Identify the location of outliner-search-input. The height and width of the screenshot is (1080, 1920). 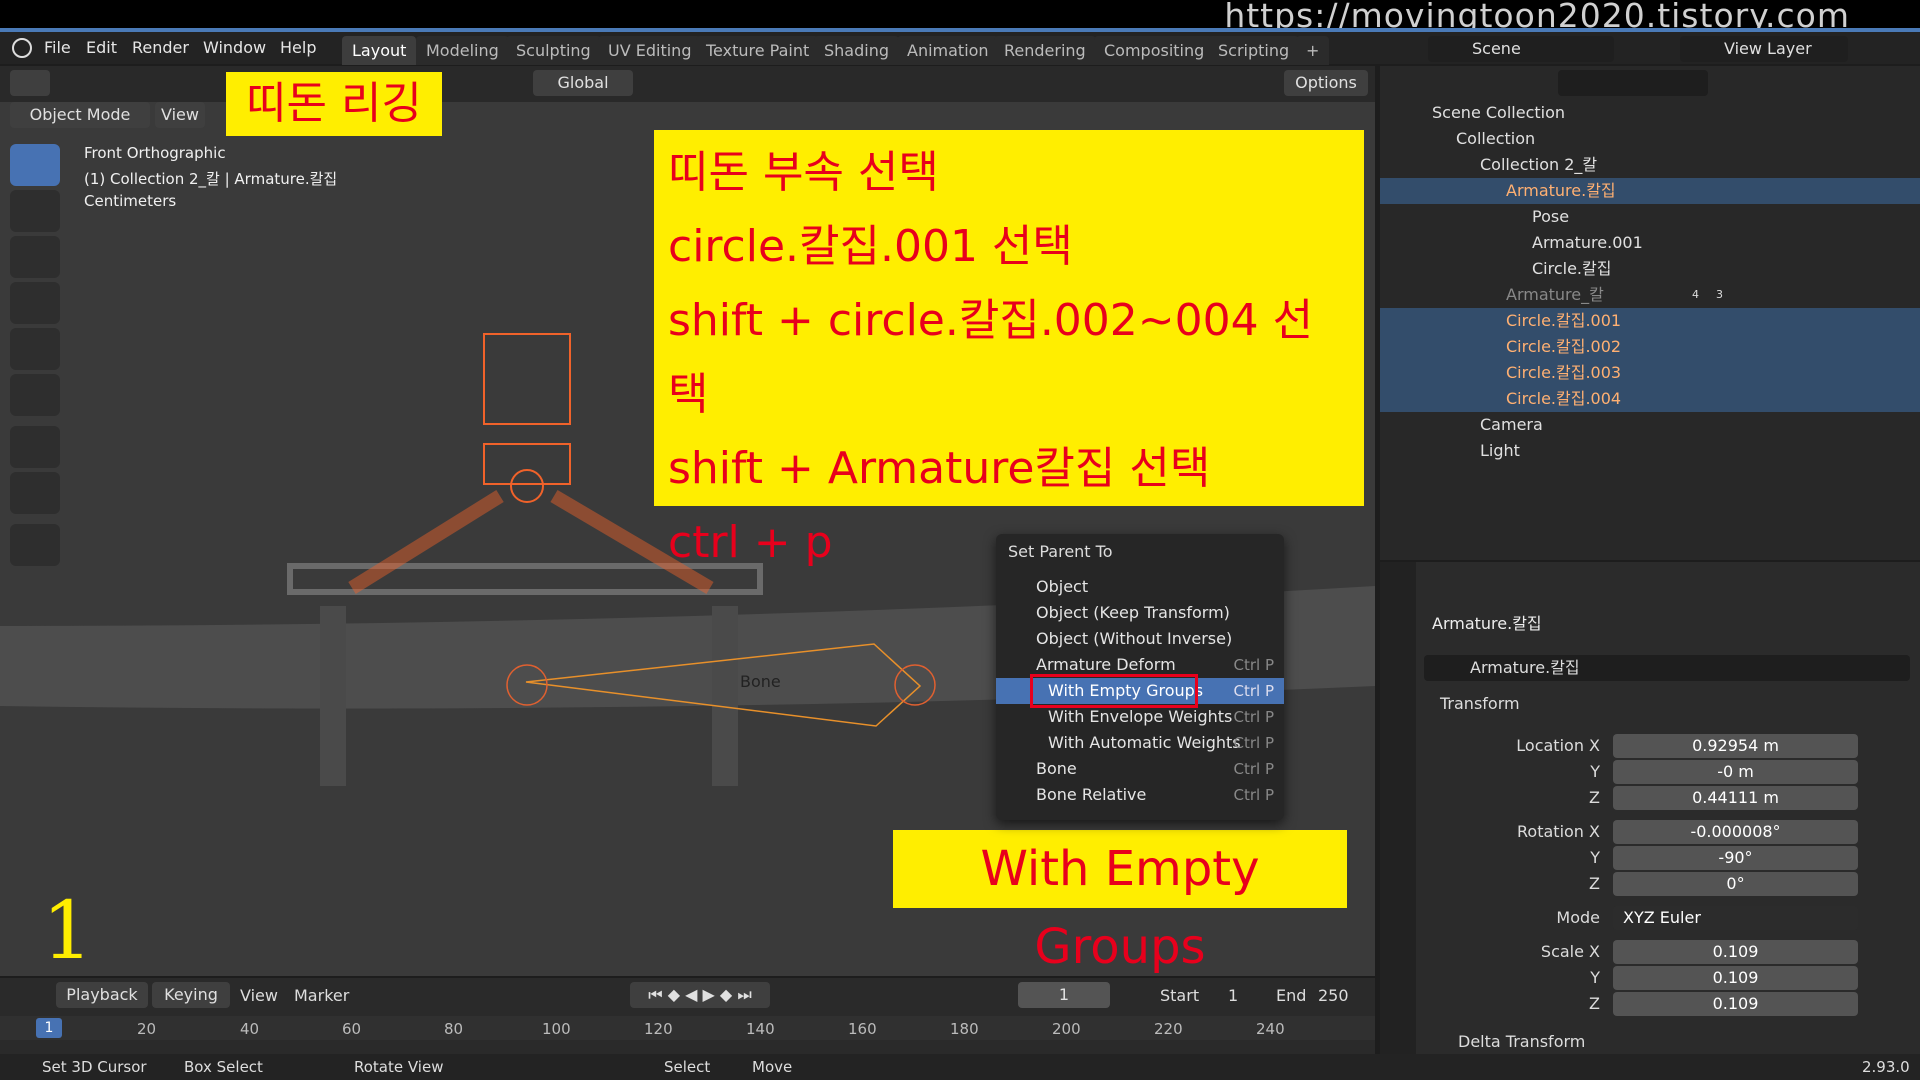
(1633, 83).